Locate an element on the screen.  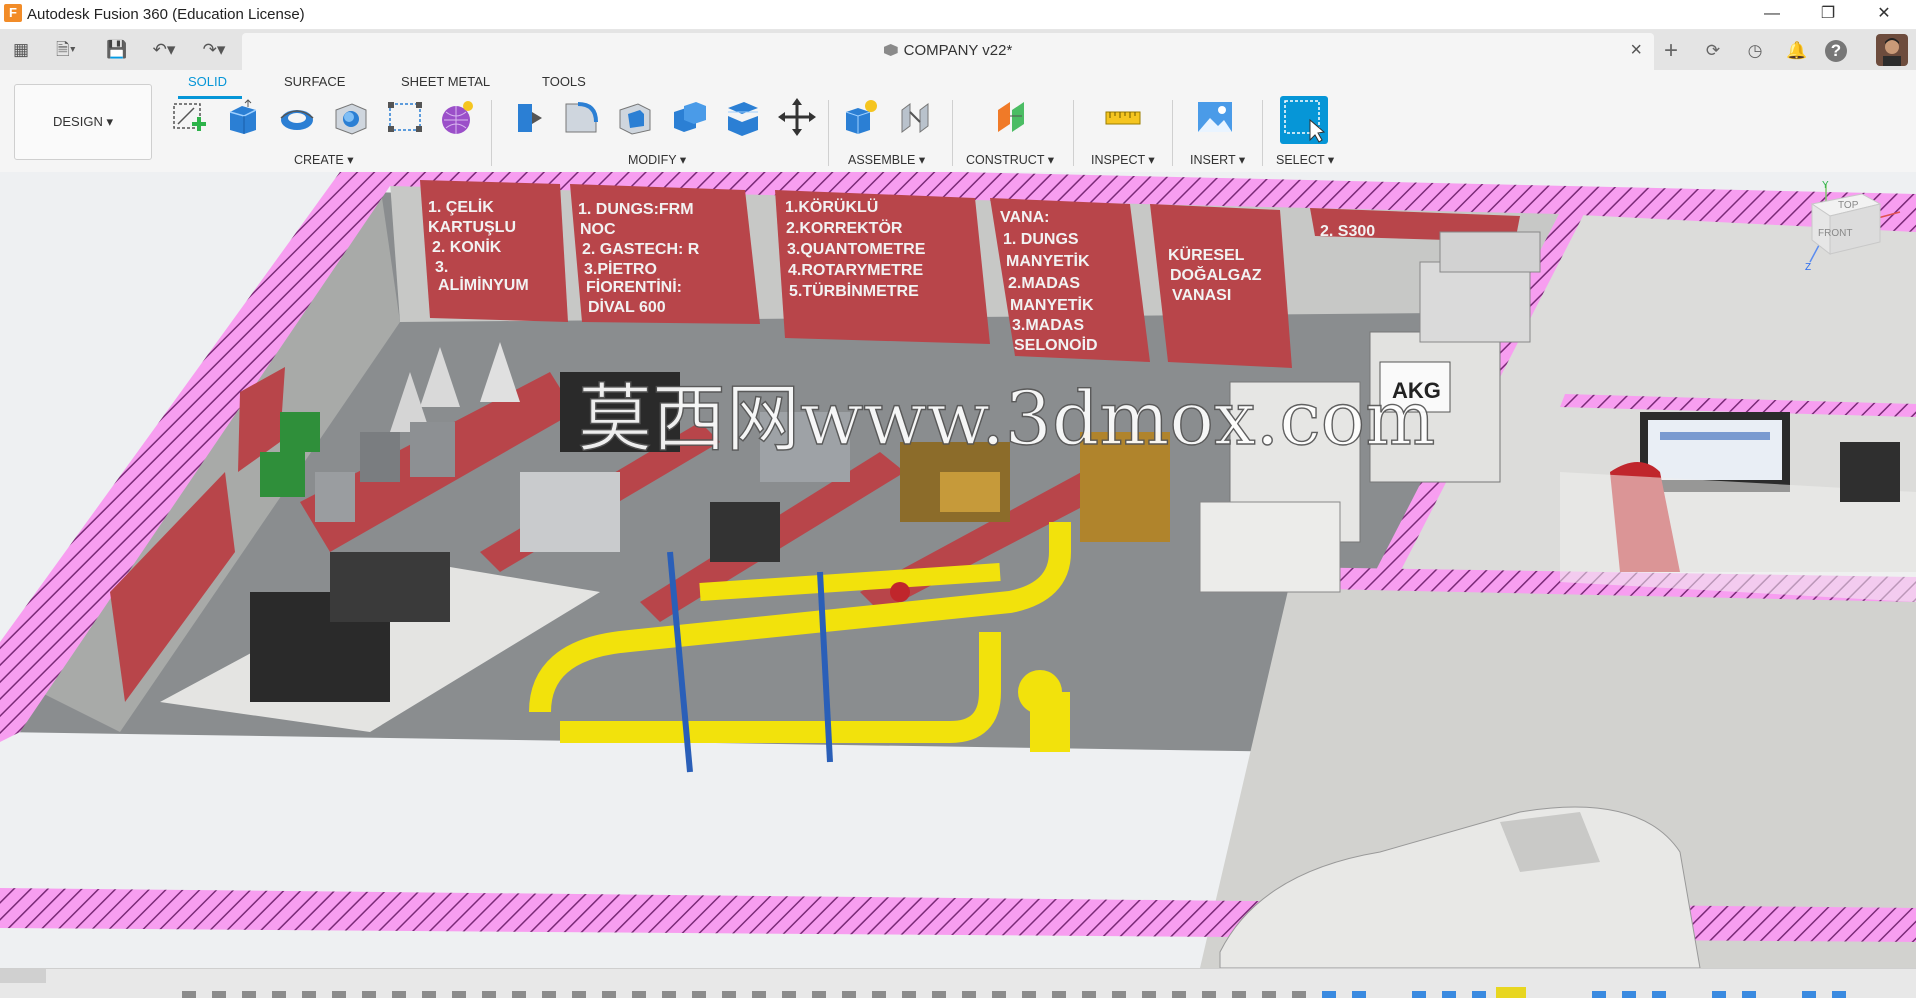
sign2-line4: 3.PİETRO is located at coordinates (620, 269).